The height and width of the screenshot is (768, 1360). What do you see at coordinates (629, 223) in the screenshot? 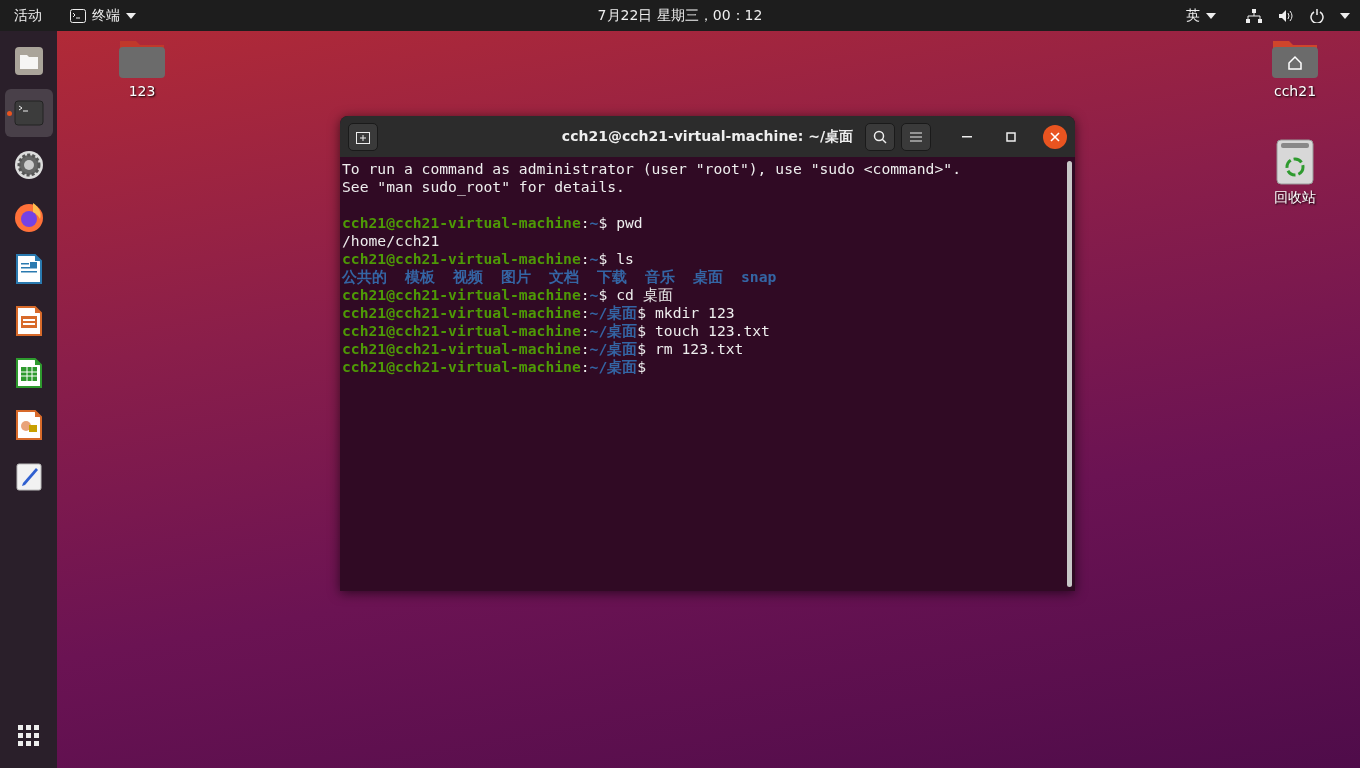
I see `terminal-command: pwd` at bounding box center [629, 223].